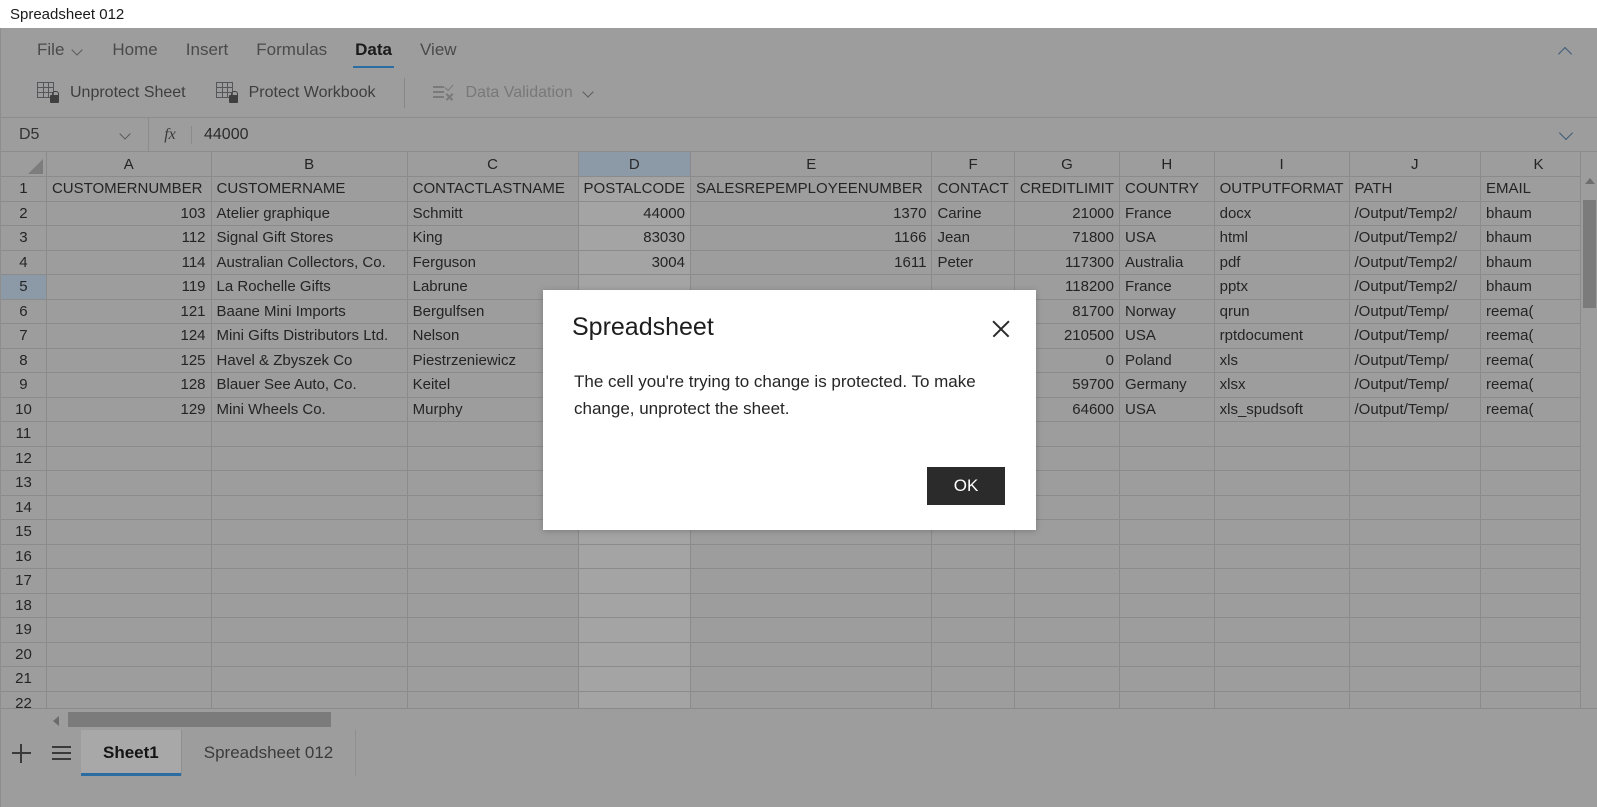 Image resolution: width=1597 pixels, height=807 pixels. What do you see at coordinates (1067, 213) in the screenshot?
I see `cell-G2: 21000` at bounding box center [1067, 213].